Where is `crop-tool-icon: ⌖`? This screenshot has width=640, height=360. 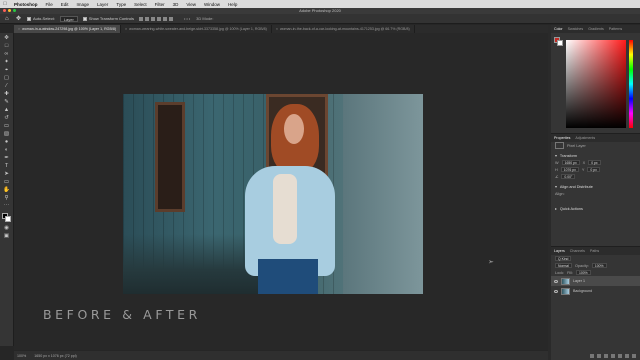
crop-tool-icon: ⌖ is located at coordinates (7, 70).